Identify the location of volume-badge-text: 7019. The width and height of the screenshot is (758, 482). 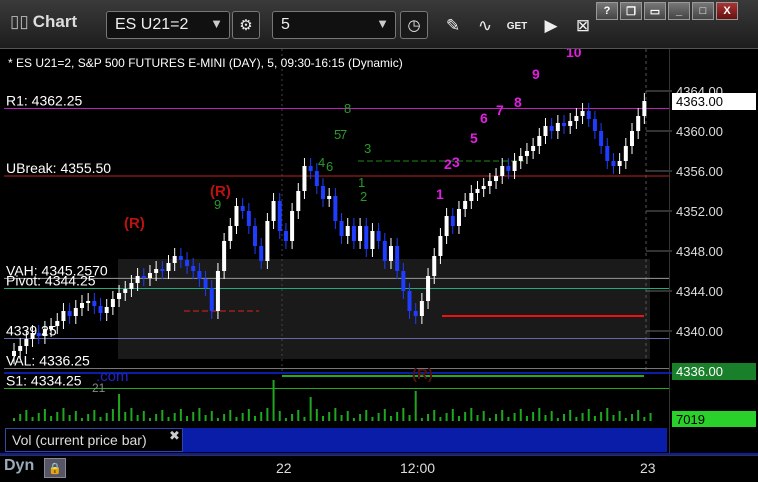
(690, 419).